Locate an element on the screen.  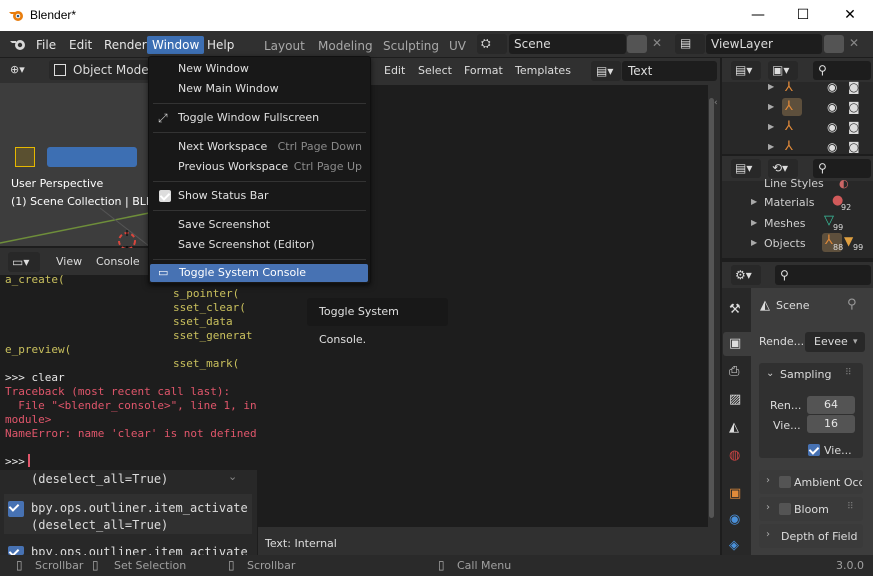
tool-tab-icon: ⚒ is located at coordinates (735, 309).